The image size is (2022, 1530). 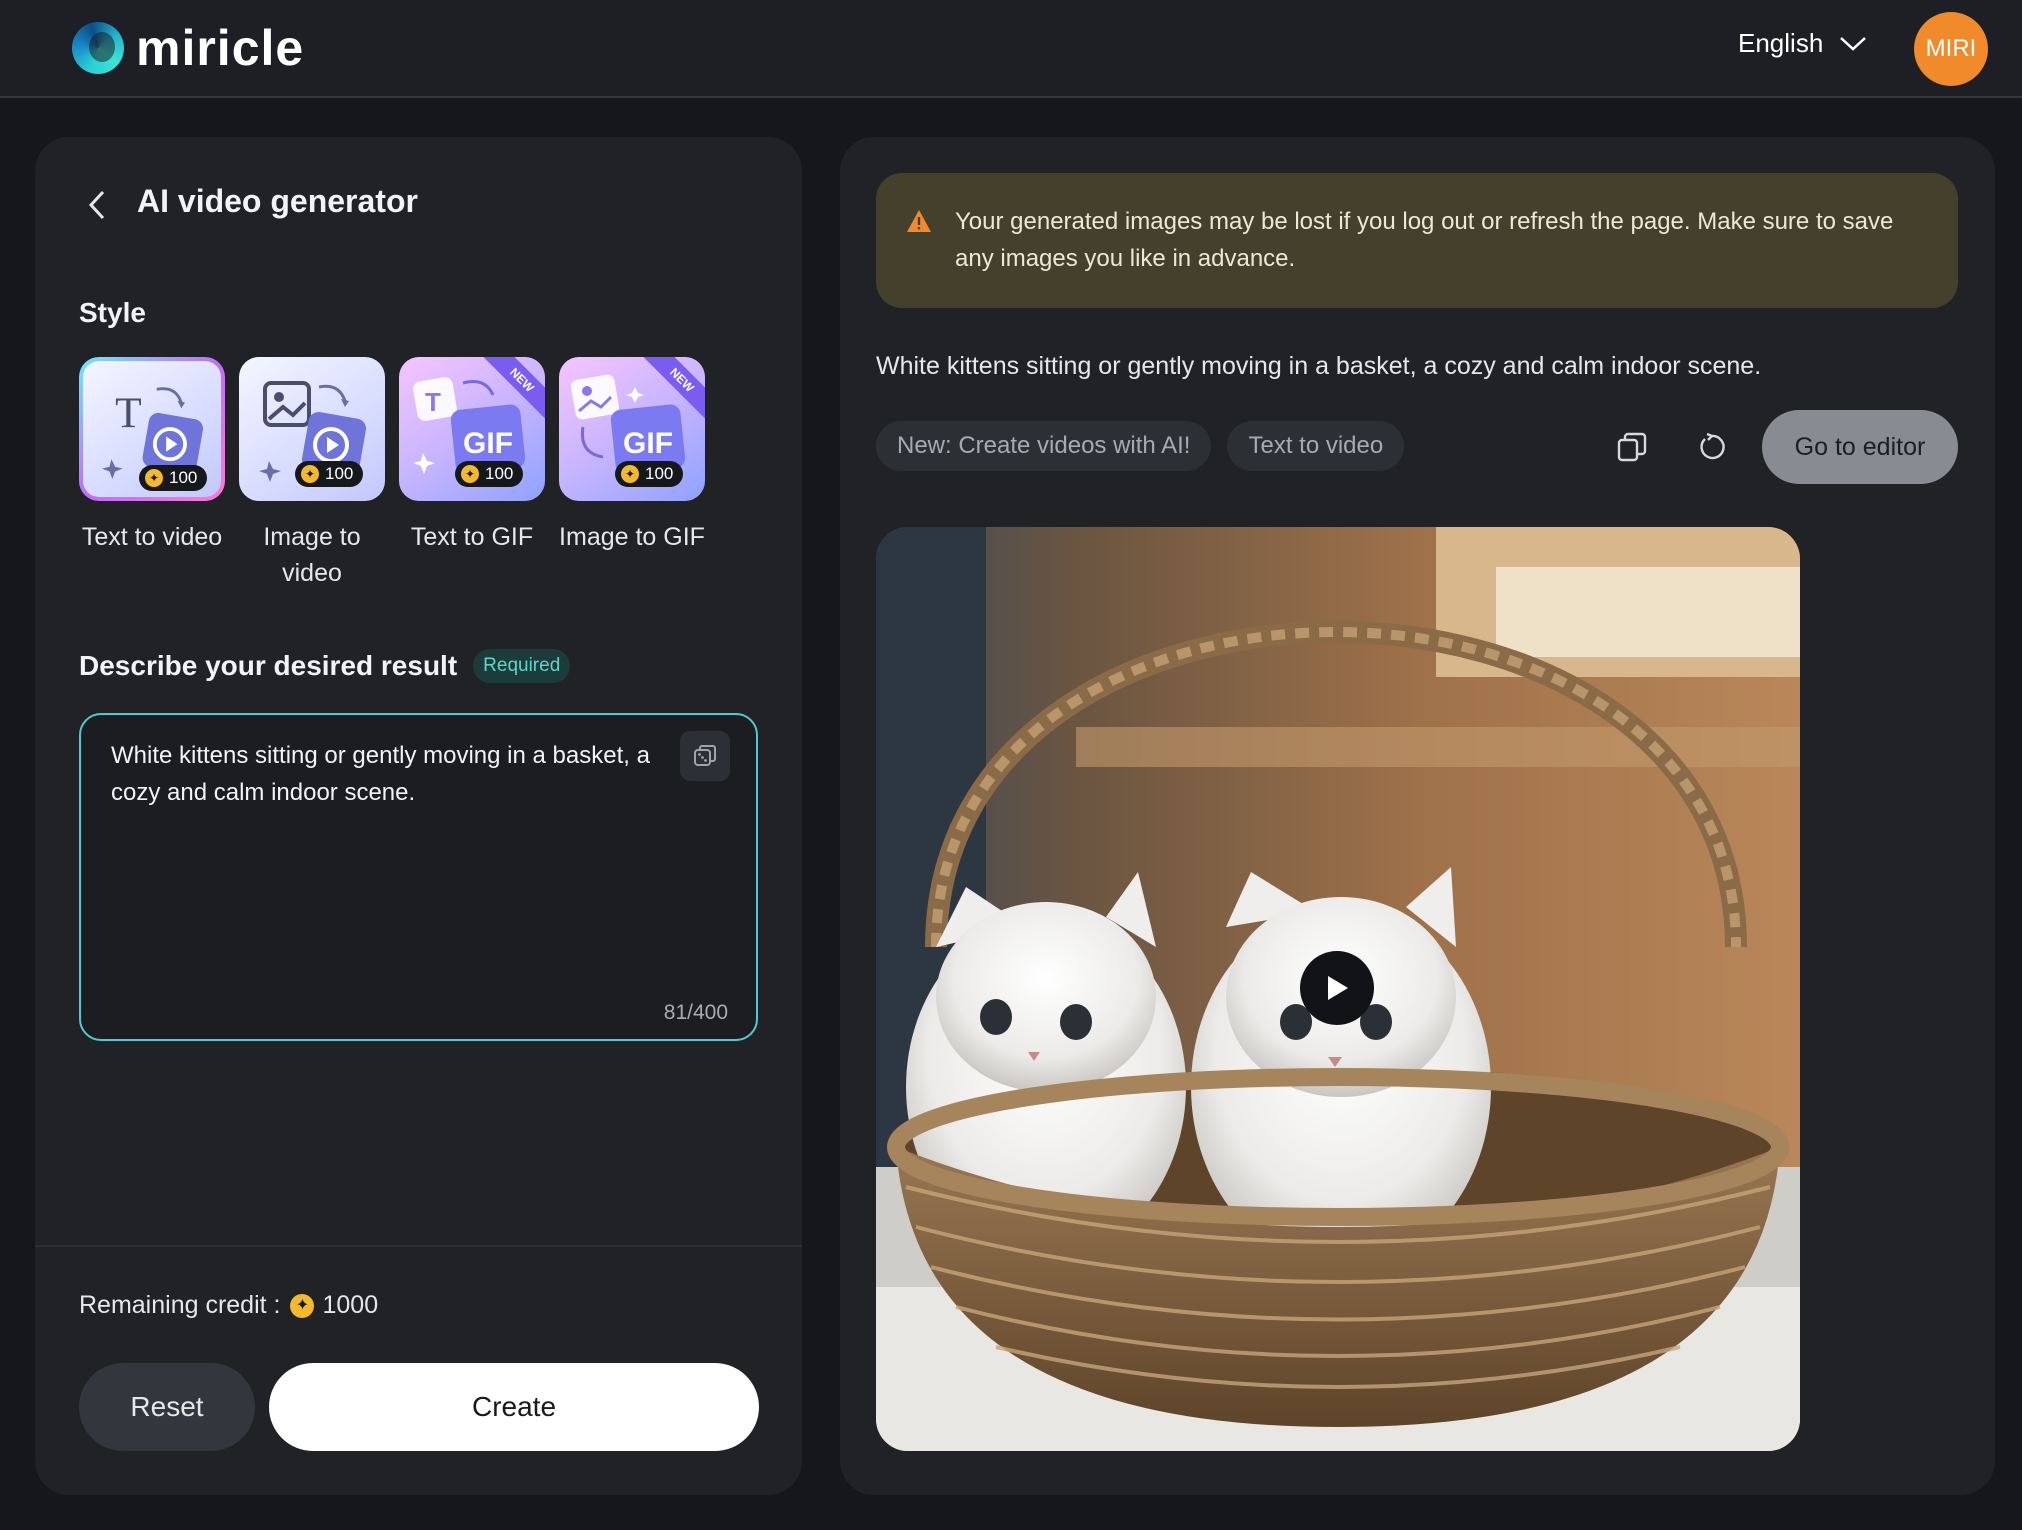 What do you see at coordinates (695, 1012) in the screenshot?
I see `character-count: 81/400` at bounding box center [695, 1012].